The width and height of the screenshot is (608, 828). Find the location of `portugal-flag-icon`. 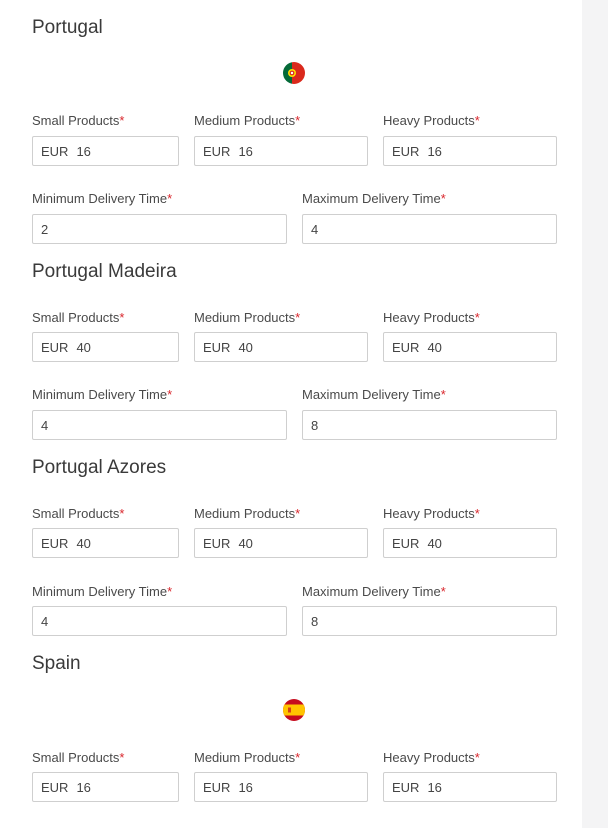

portugal-flag-icon is located at coordinates (294, 73).